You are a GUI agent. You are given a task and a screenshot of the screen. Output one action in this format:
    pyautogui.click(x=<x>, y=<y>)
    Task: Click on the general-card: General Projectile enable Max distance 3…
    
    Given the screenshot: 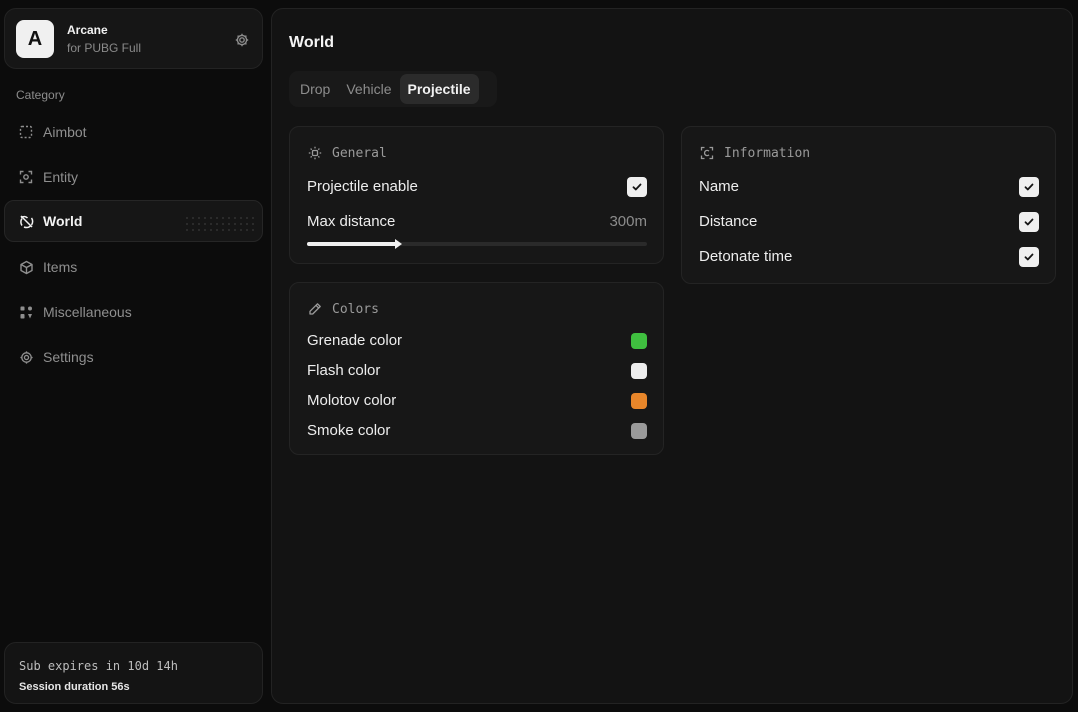 What is the action you would take?
    pyautogui.click(x=476, y=195)
    